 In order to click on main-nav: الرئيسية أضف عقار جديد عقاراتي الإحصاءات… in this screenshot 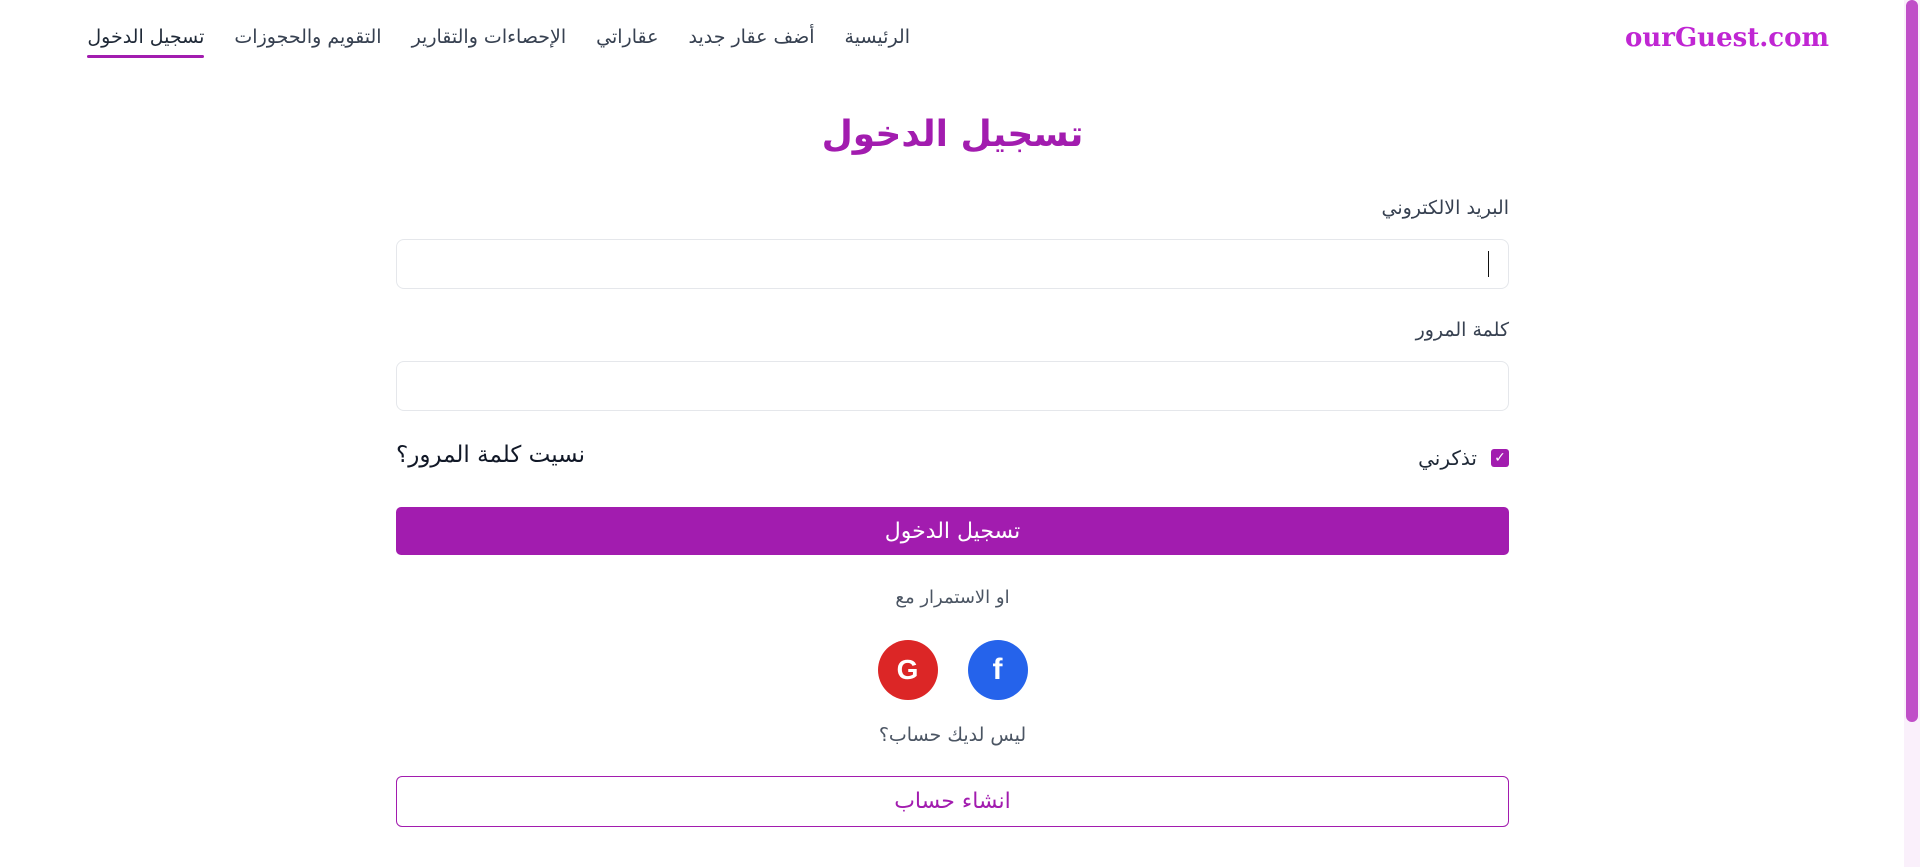, I will do `click(498, 42)`.